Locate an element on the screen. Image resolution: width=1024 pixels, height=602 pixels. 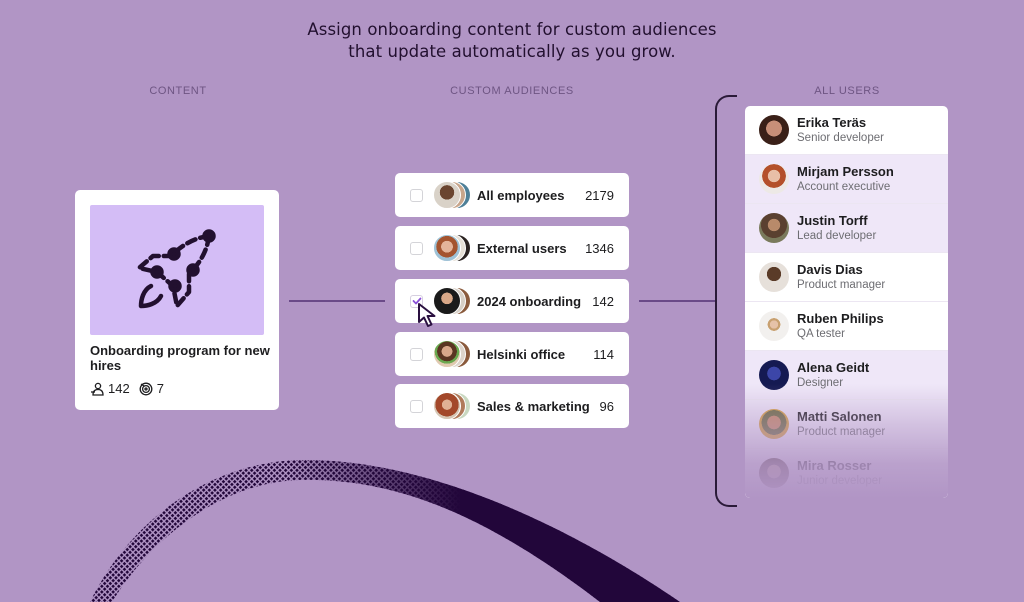
user-role: Lead developer is located at coordinates (837, 235).